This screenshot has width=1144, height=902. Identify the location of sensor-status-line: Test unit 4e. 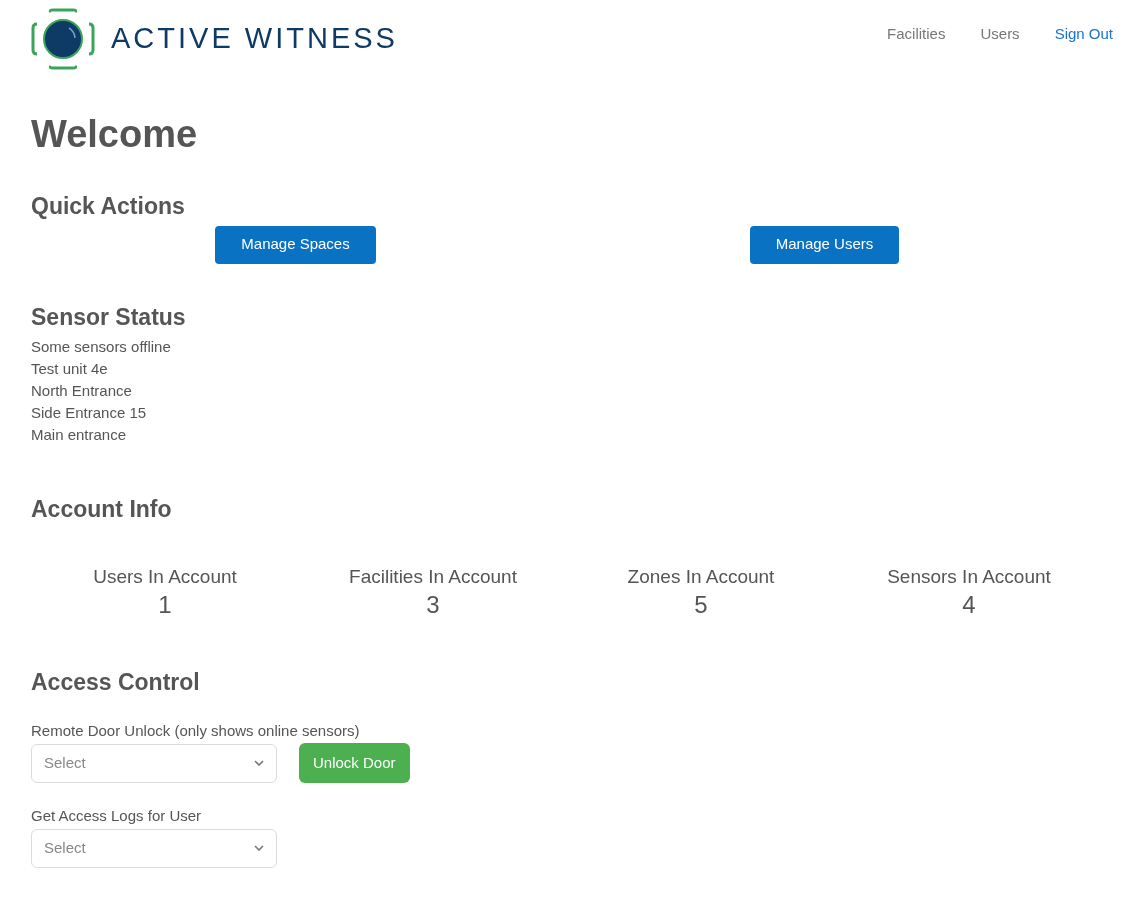
(70, 369).